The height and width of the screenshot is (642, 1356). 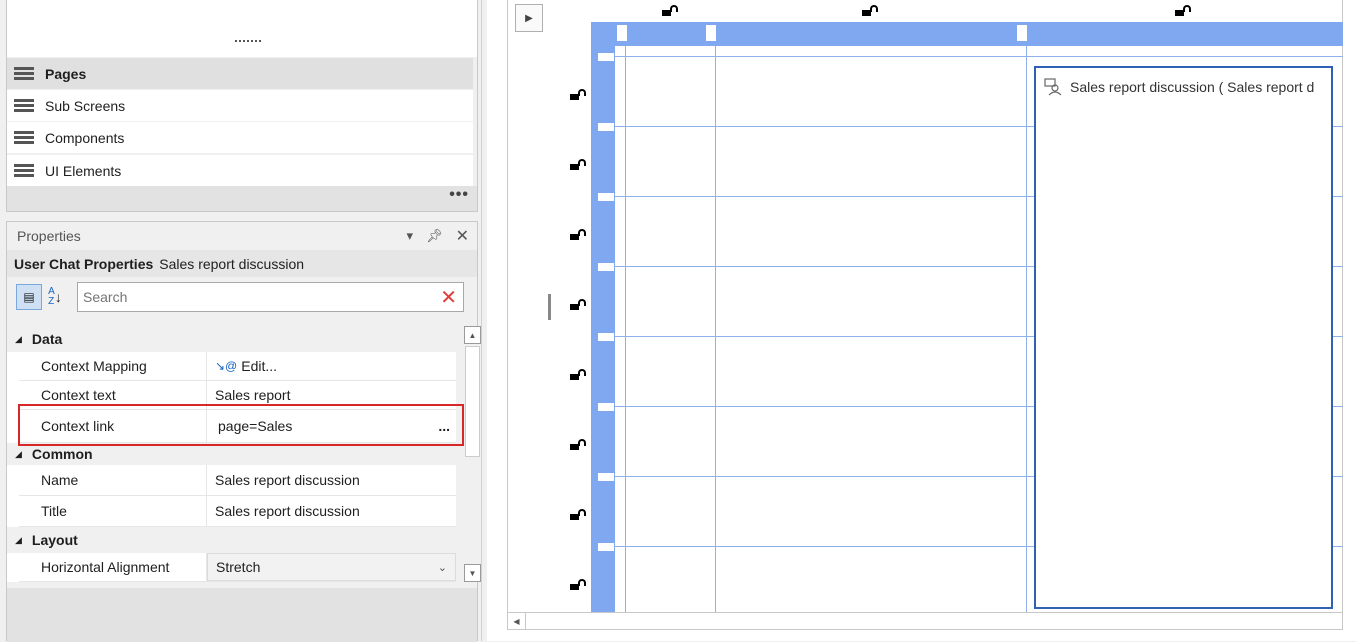 I want to click on categorized-icon: ▤, so click(x=29, y=297).